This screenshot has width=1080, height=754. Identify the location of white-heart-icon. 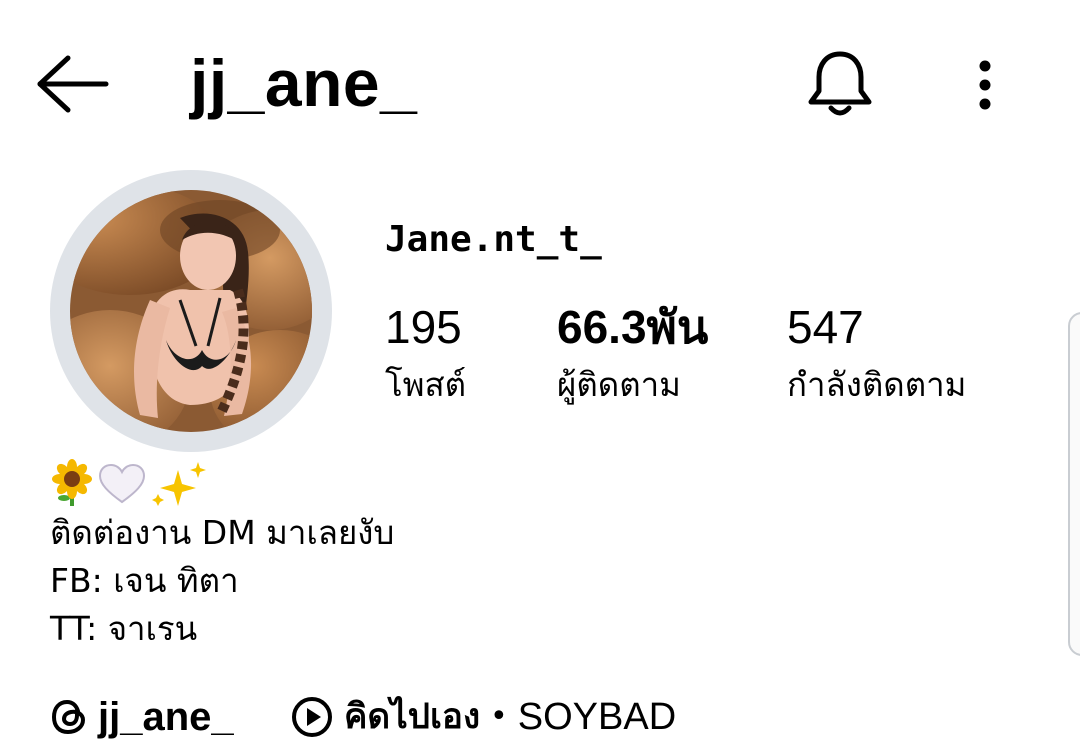
(122, 483).